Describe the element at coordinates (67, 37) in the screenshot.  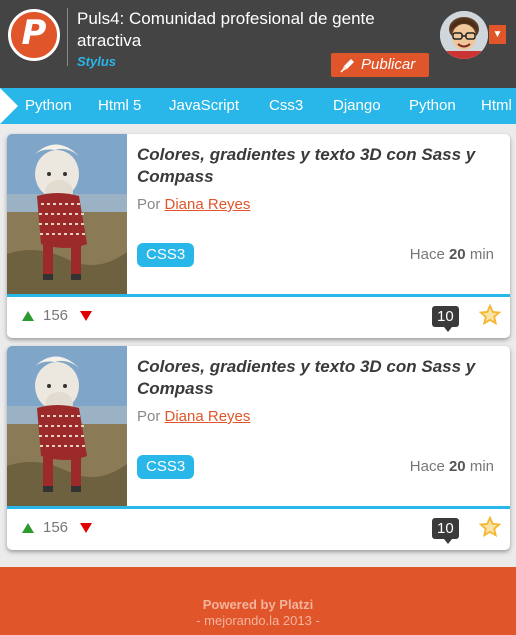
I see `header-divider` at that location.